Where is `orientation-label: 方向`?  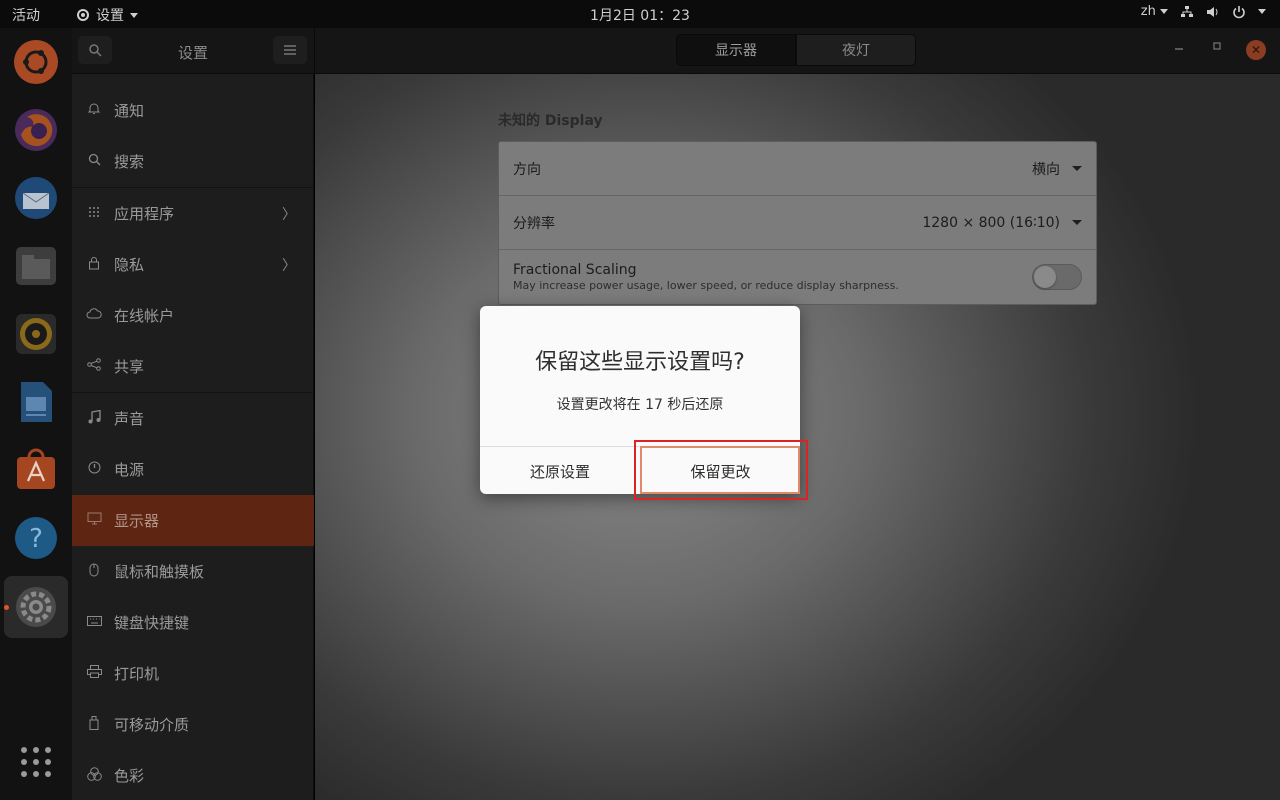
orientation-label: 方向 is located at coordinates (527, 169).